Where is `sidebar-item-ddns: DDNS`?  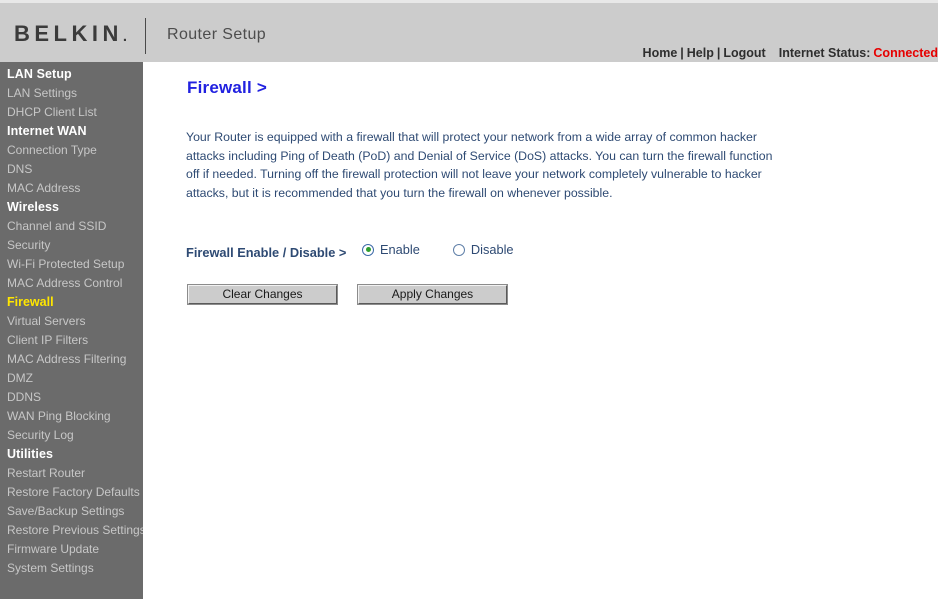
sidebar-item-ddns: DDNS is located at coordinates (71, 397).